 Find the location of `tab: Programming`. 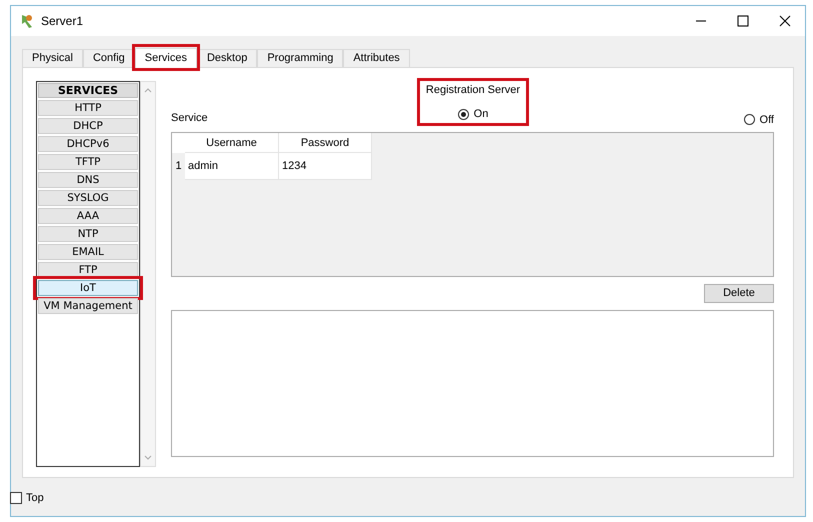

tab: Programming is located at coordinates (300, 58).